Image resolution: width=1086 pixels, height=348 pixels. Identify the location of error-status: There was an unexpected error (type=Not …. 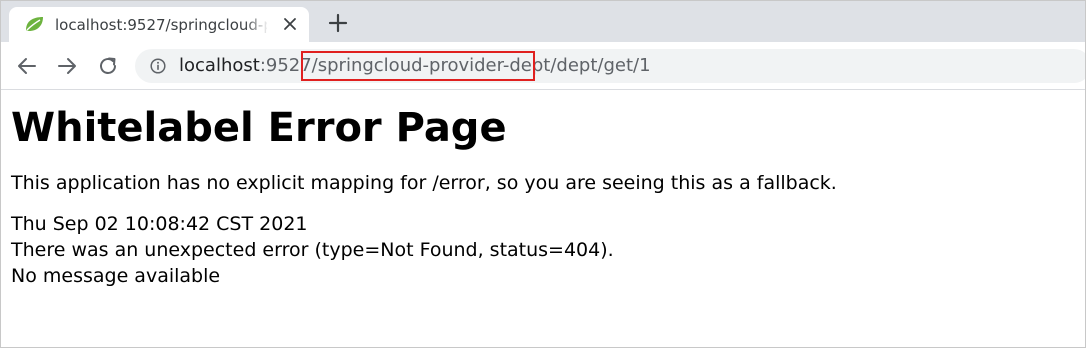
(312, 250).